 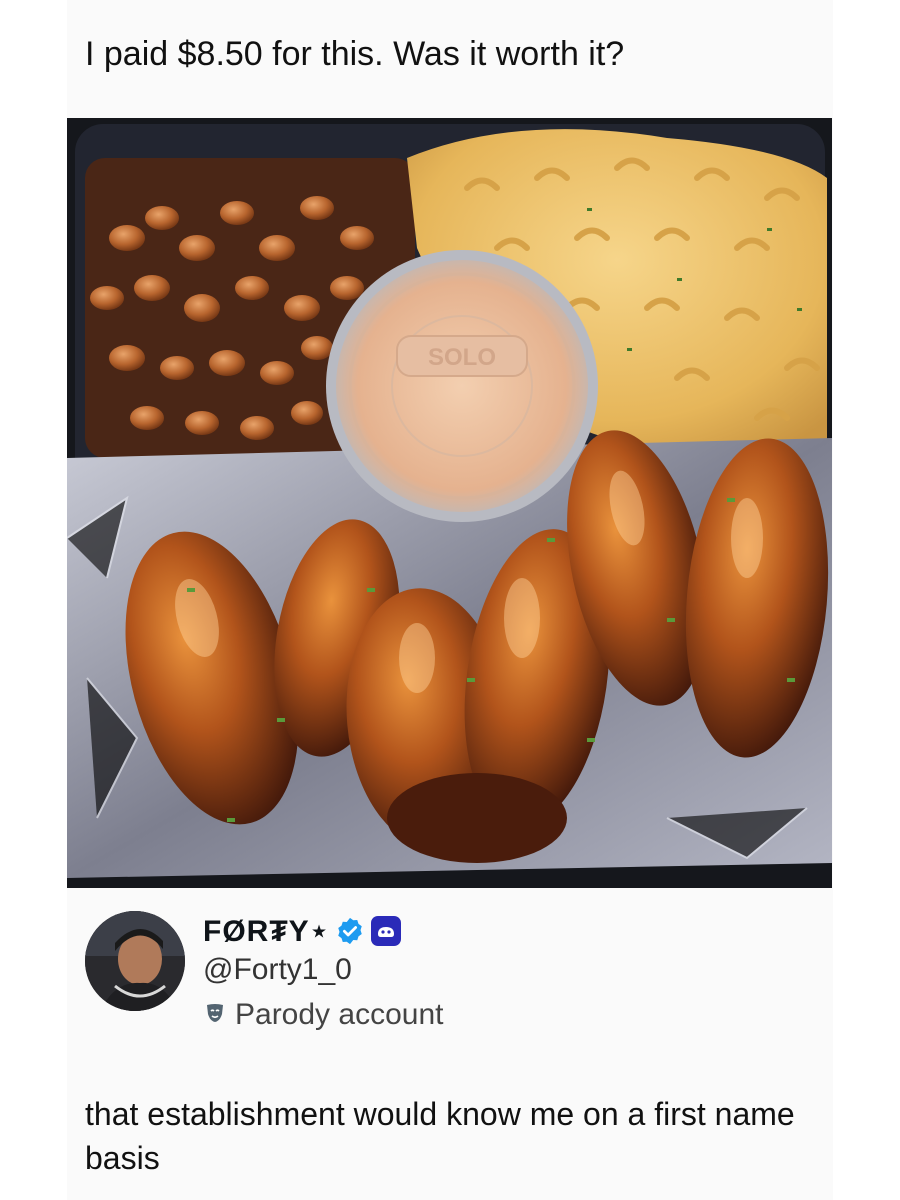 I want to click on handle: @Forty1_0, so click(x=277, y=970).